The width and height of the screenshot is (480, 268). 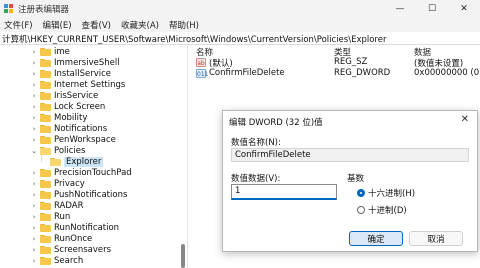 What do you see at coordinates (276, 123) in the screenshot?
I see `dialog-title: 编辑 DWORD (32 位)值` at bounding box center [276, 123].